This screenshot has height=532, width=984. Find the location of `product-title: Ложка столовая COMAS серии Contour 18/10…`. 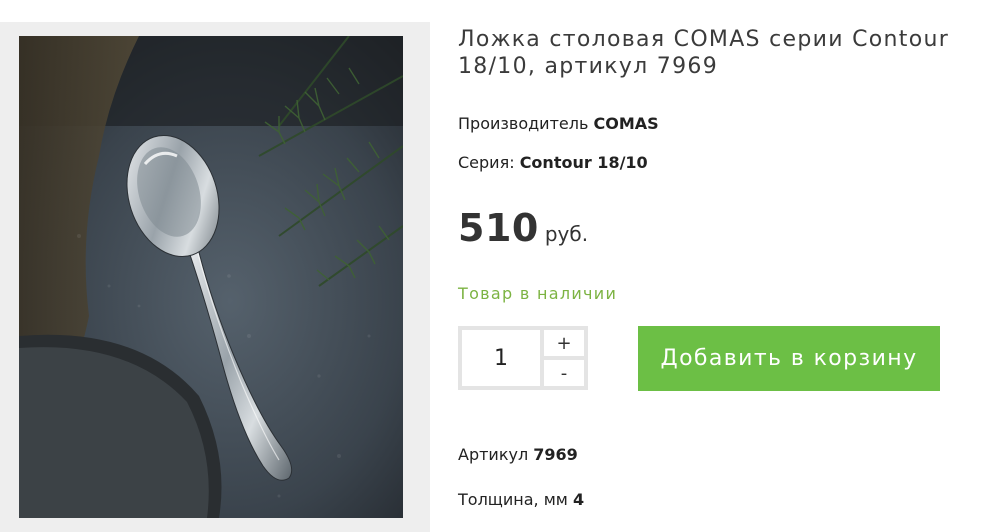

product-title: Ложка столовая COMAS серии Contour 18/10… is located at coordinates (704, 53).